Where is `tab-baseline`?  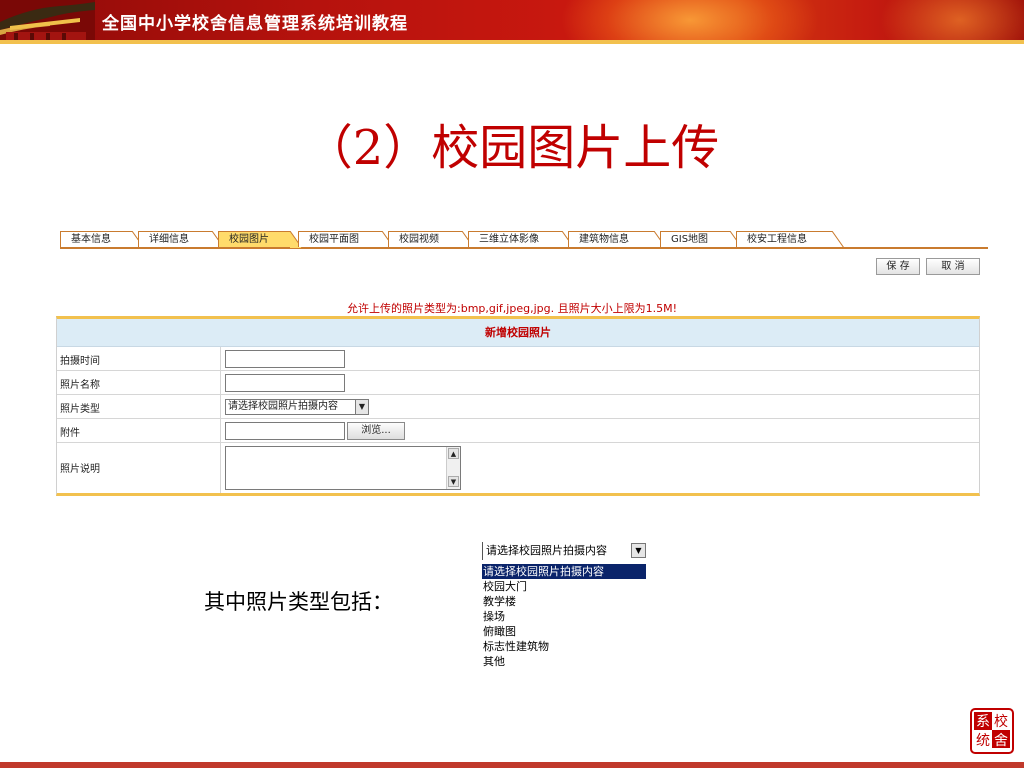 tab-baseline is located at coordinates (524, 248).